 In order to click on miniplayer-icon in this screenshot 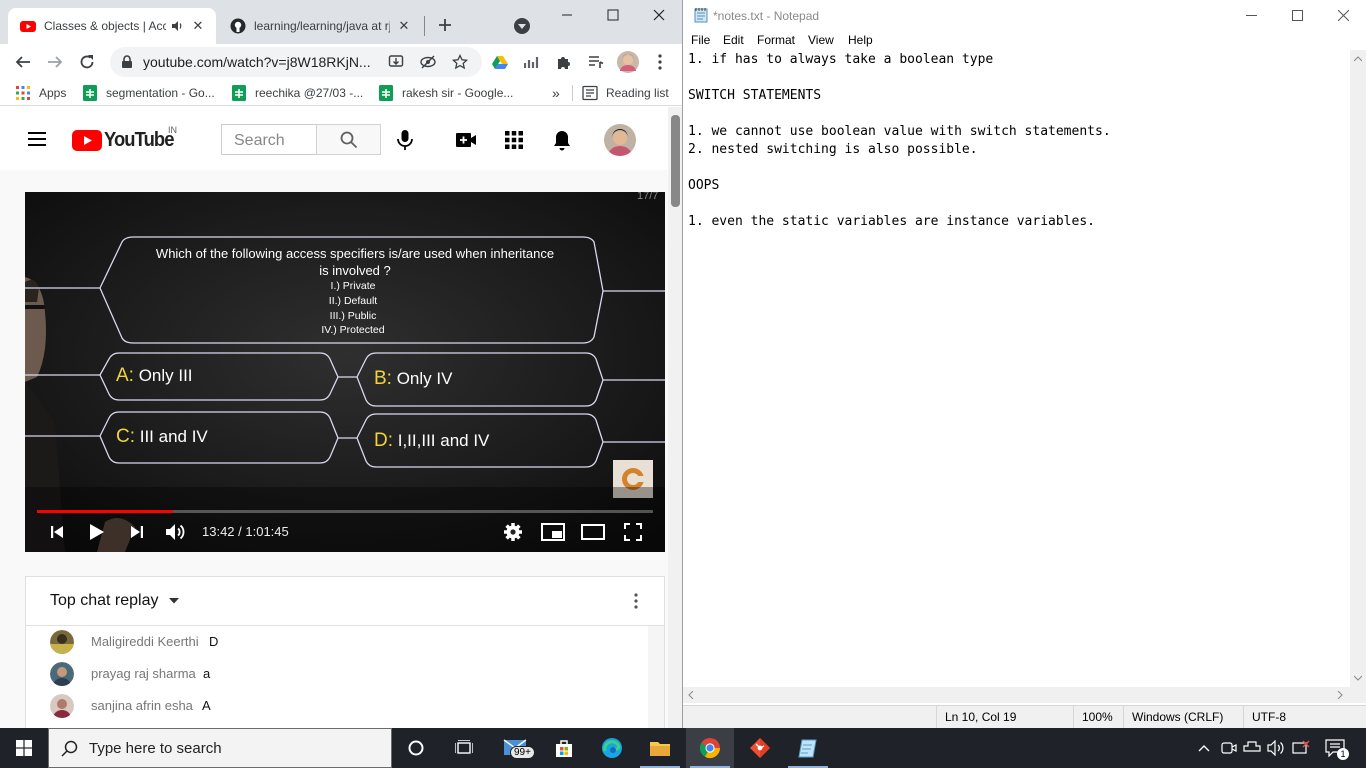, I will do `click(553, 532)`.